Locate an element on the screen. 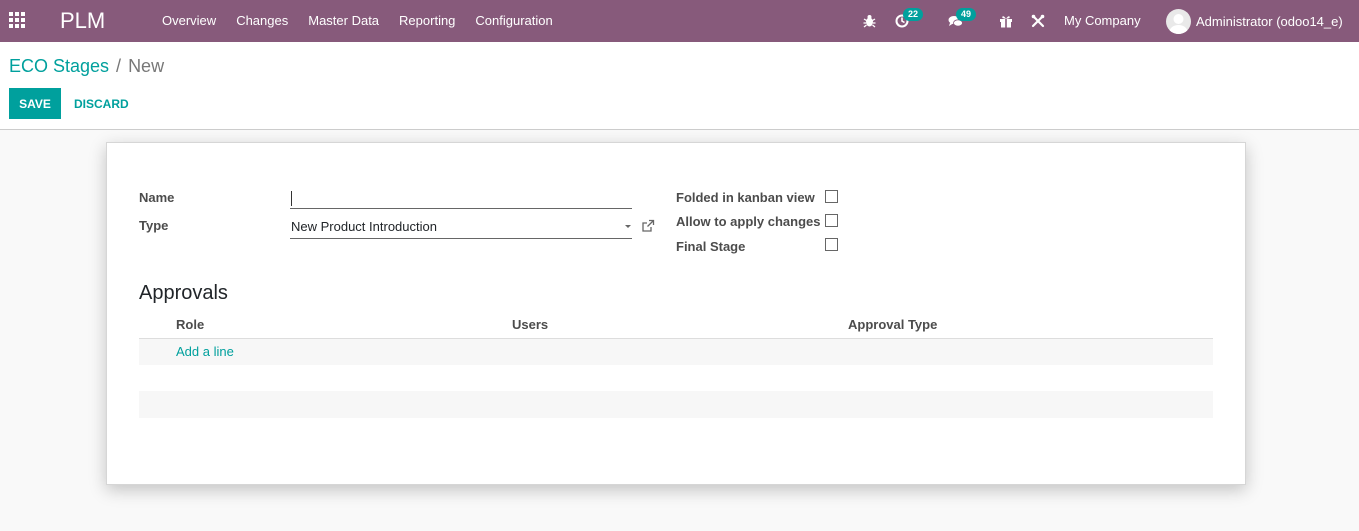 The width and height of the screenshot is (1359, 531). app-brand: PLM is located at coordinates (82, 21).